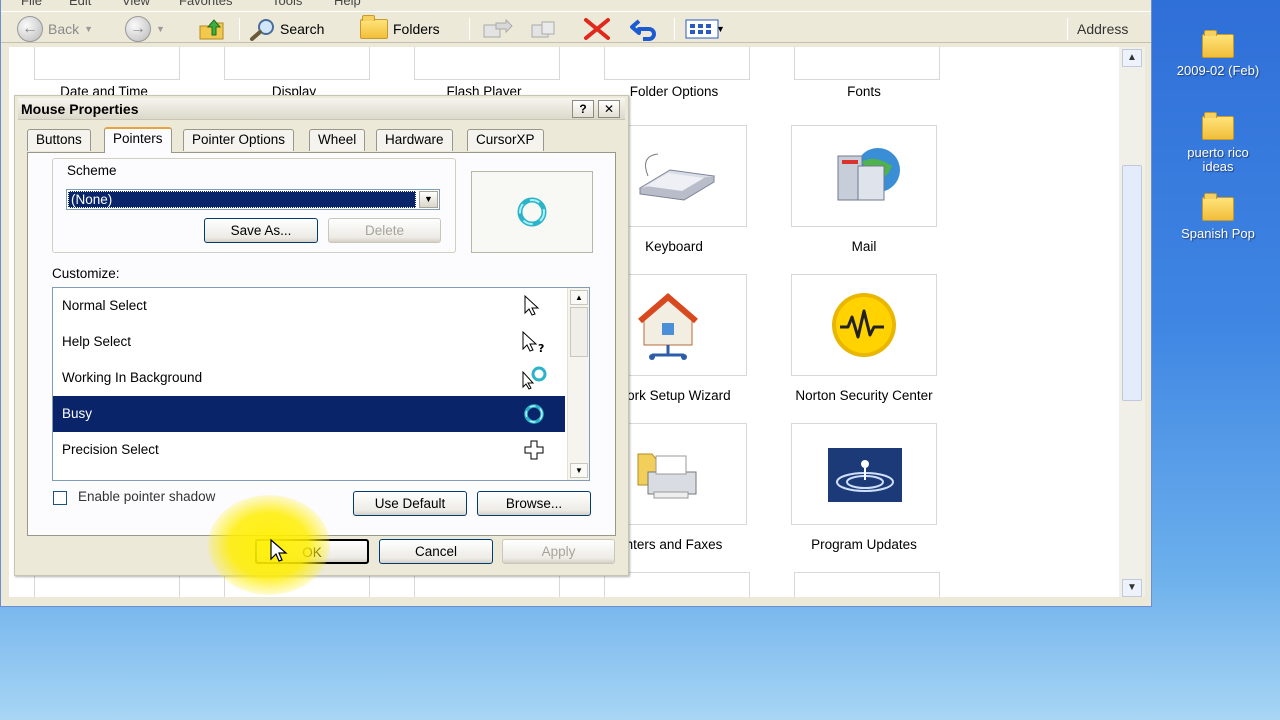 Image resolution: width=1280 pixels, height=720 pixels. What do you see at coordinates (77, 413) in the screenshot?
I see `cursor-name: Busy` at bounding box center [77, 413].